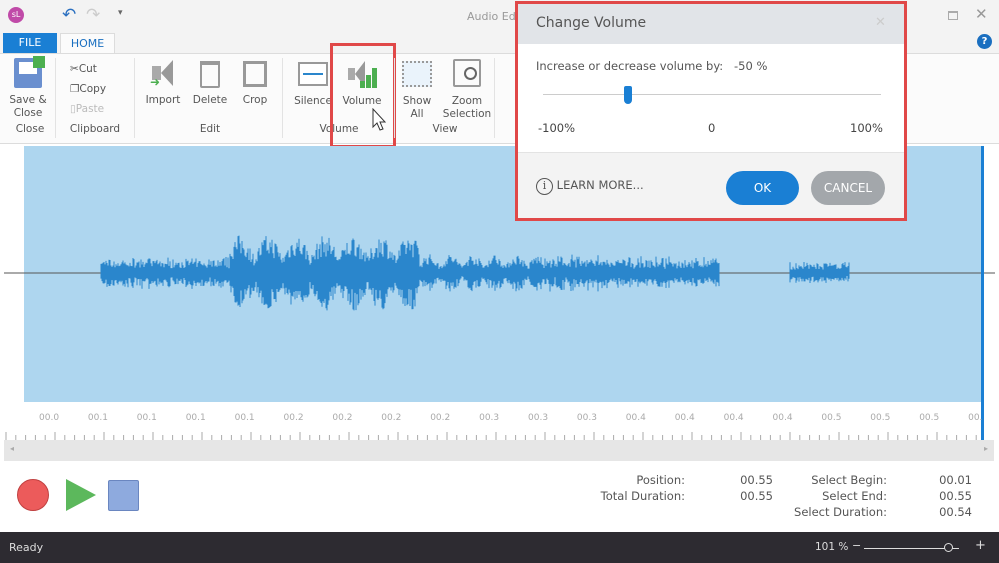 The width and height of the screenshot is (999, 563). Describe the element at coordinates (30, 129) in the screenshot. I see `group-close-label: Close` at that location.